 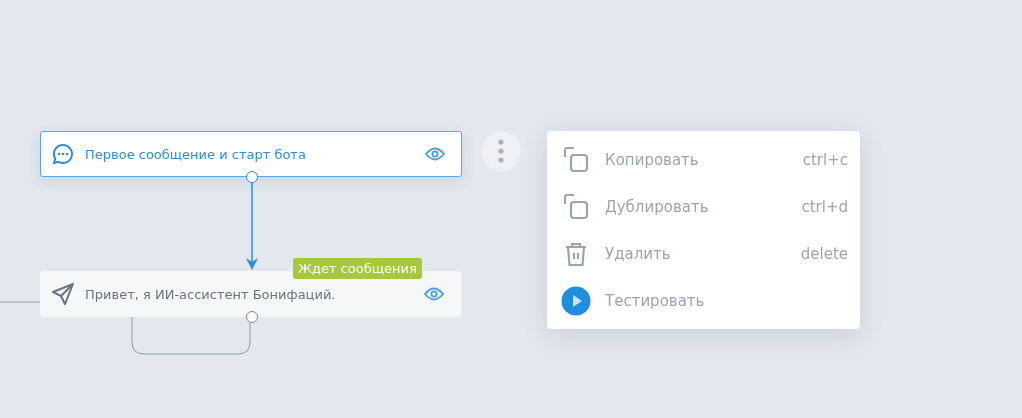 I want to click on more-icon, so click(x=501, y=151).